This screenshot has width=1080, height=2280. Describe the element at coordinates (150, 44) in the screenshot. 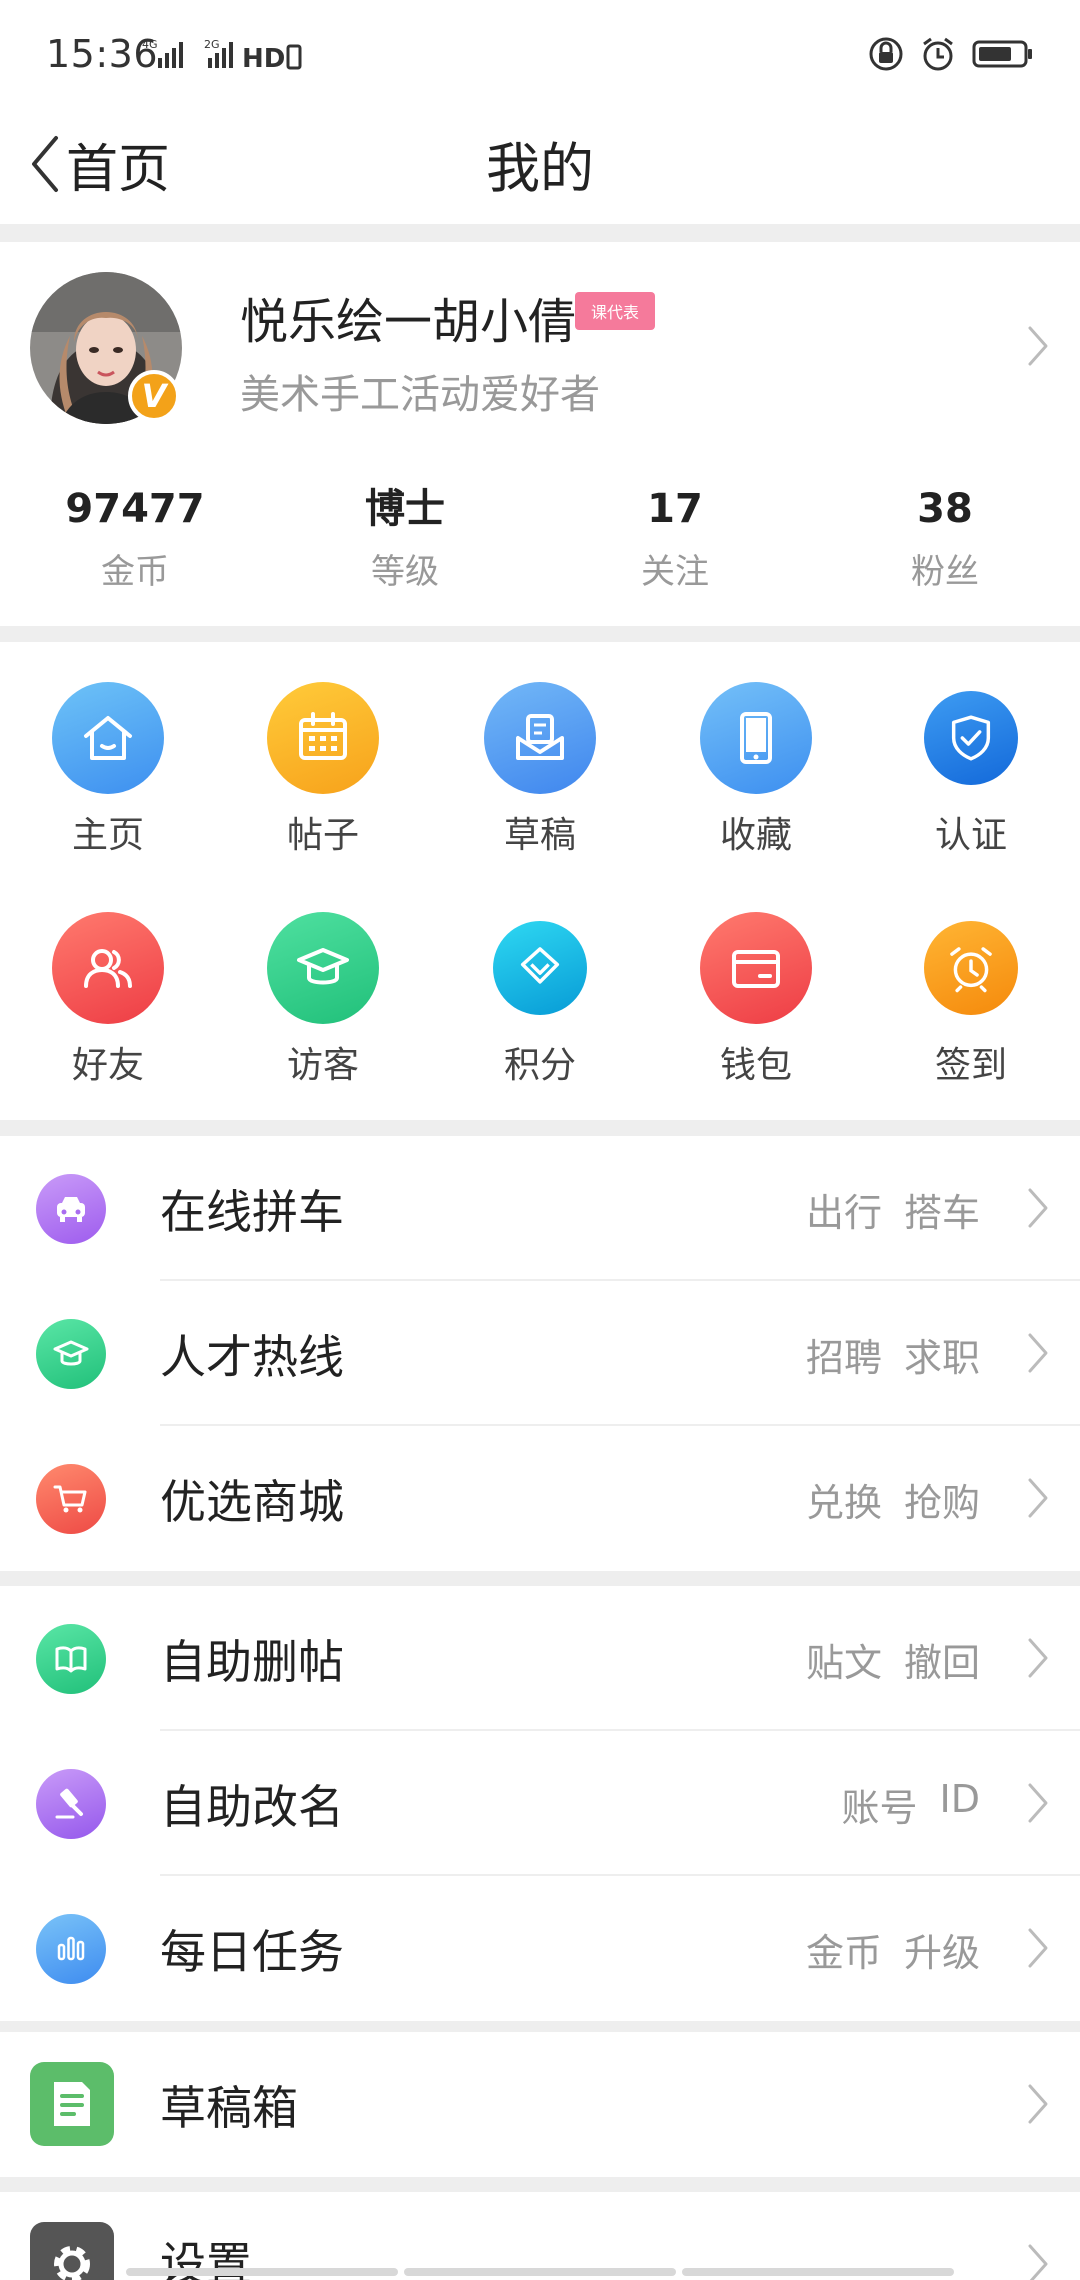

I see `network-a-label: 4G` at that location.